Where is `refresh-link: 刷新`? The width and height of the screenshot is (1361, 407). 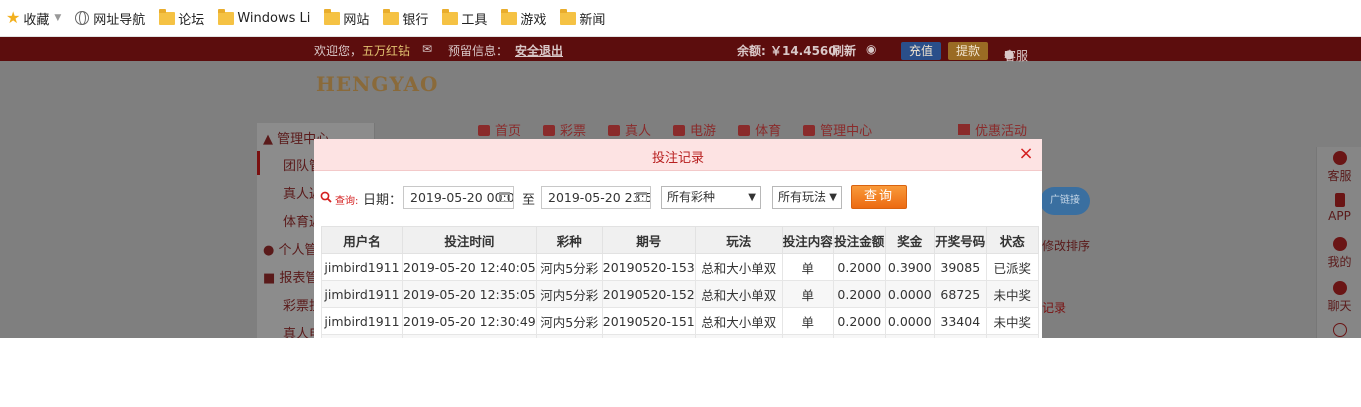
refresh-link: 刷新 is located at coordinates (844, 50).